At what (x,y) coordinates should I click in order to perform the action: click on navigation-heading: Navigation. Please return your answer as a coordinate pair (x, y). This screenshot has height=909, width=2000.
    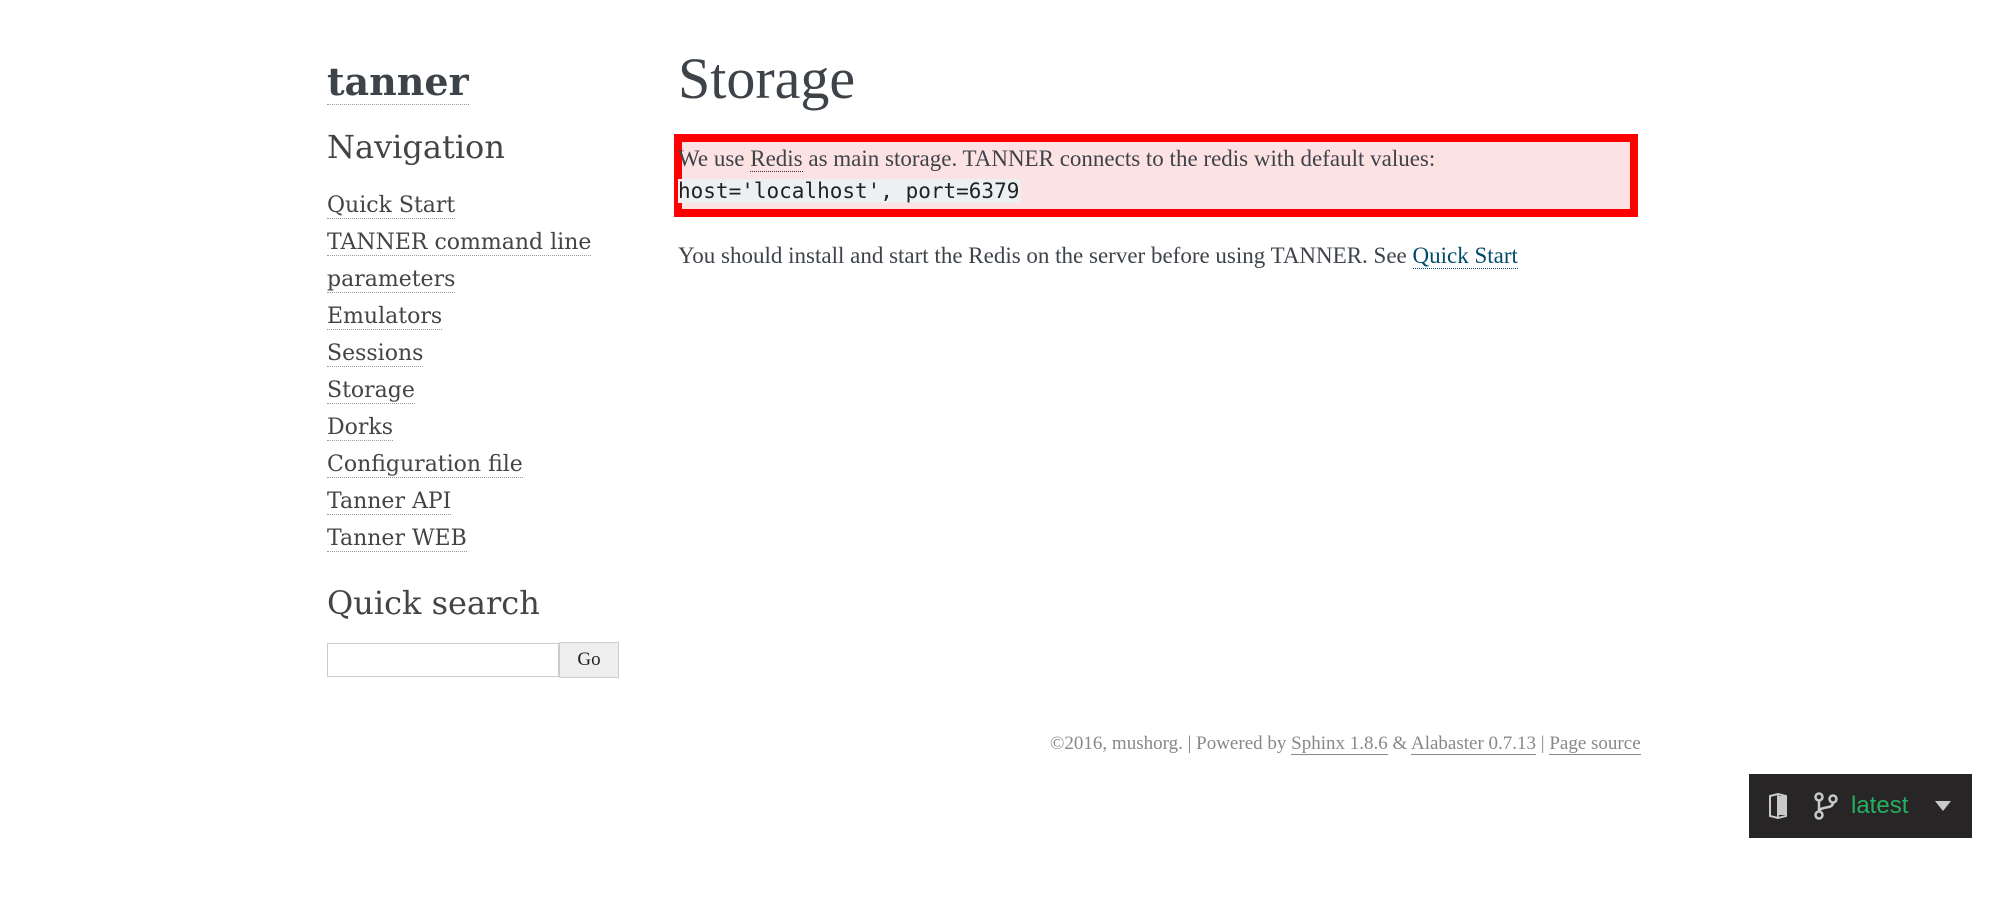
    Looking at the image, I should click on (416, 147).